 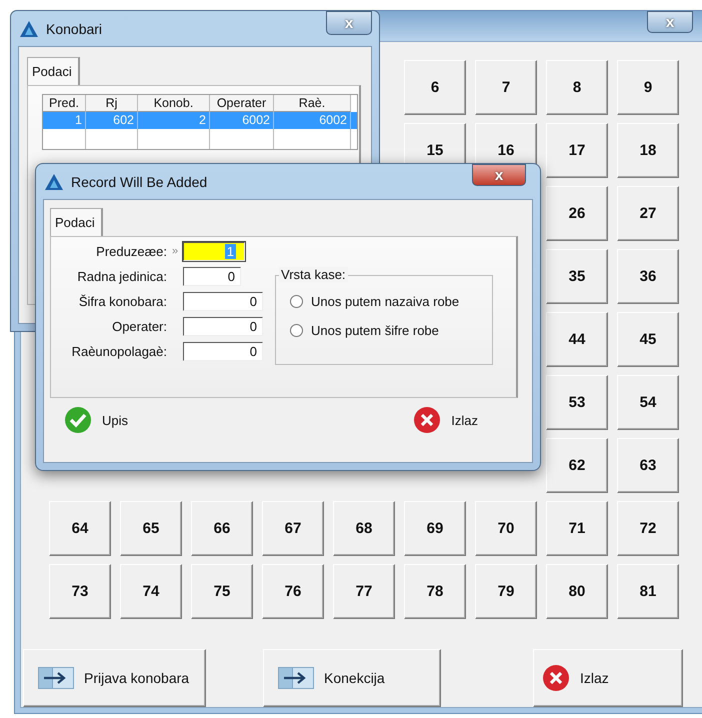 What do you see at coordinates (435, 87) in the screenshot?
I see `number-button: 6` at bounding box center [435, 87].